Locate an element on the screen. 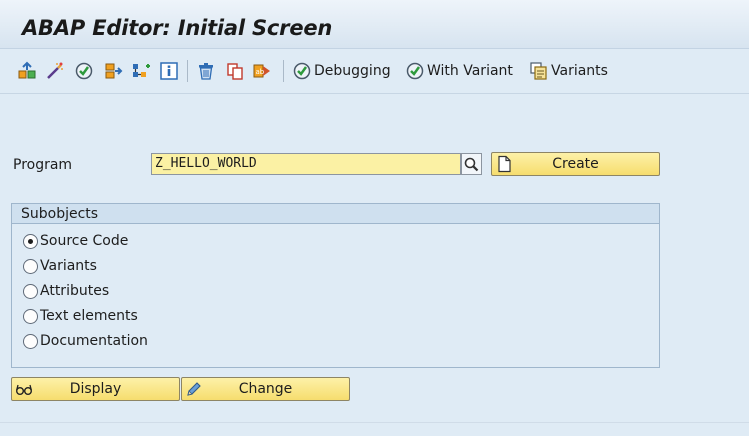  delete-icon is located at coordinates (206, 71).